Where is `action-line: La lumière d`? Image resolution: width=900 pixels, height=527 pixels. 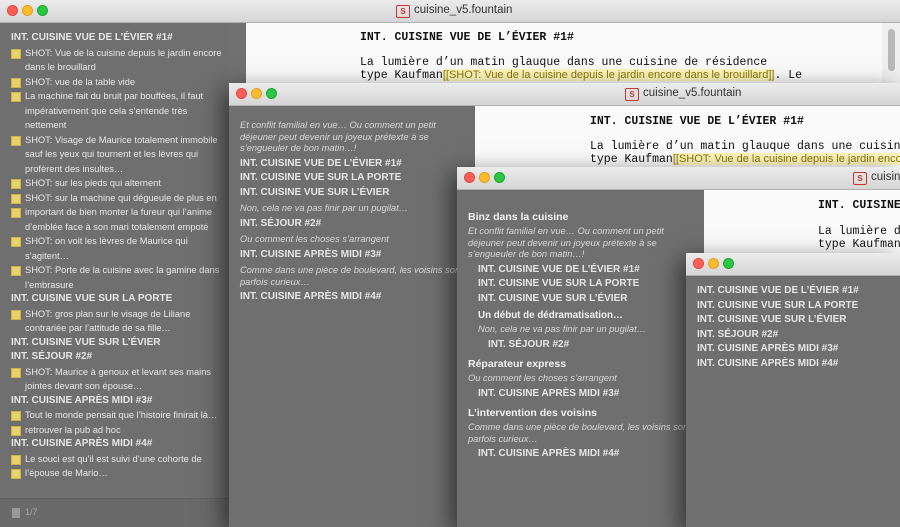 action-line: La lumière d is located at coordinates (859, 231).